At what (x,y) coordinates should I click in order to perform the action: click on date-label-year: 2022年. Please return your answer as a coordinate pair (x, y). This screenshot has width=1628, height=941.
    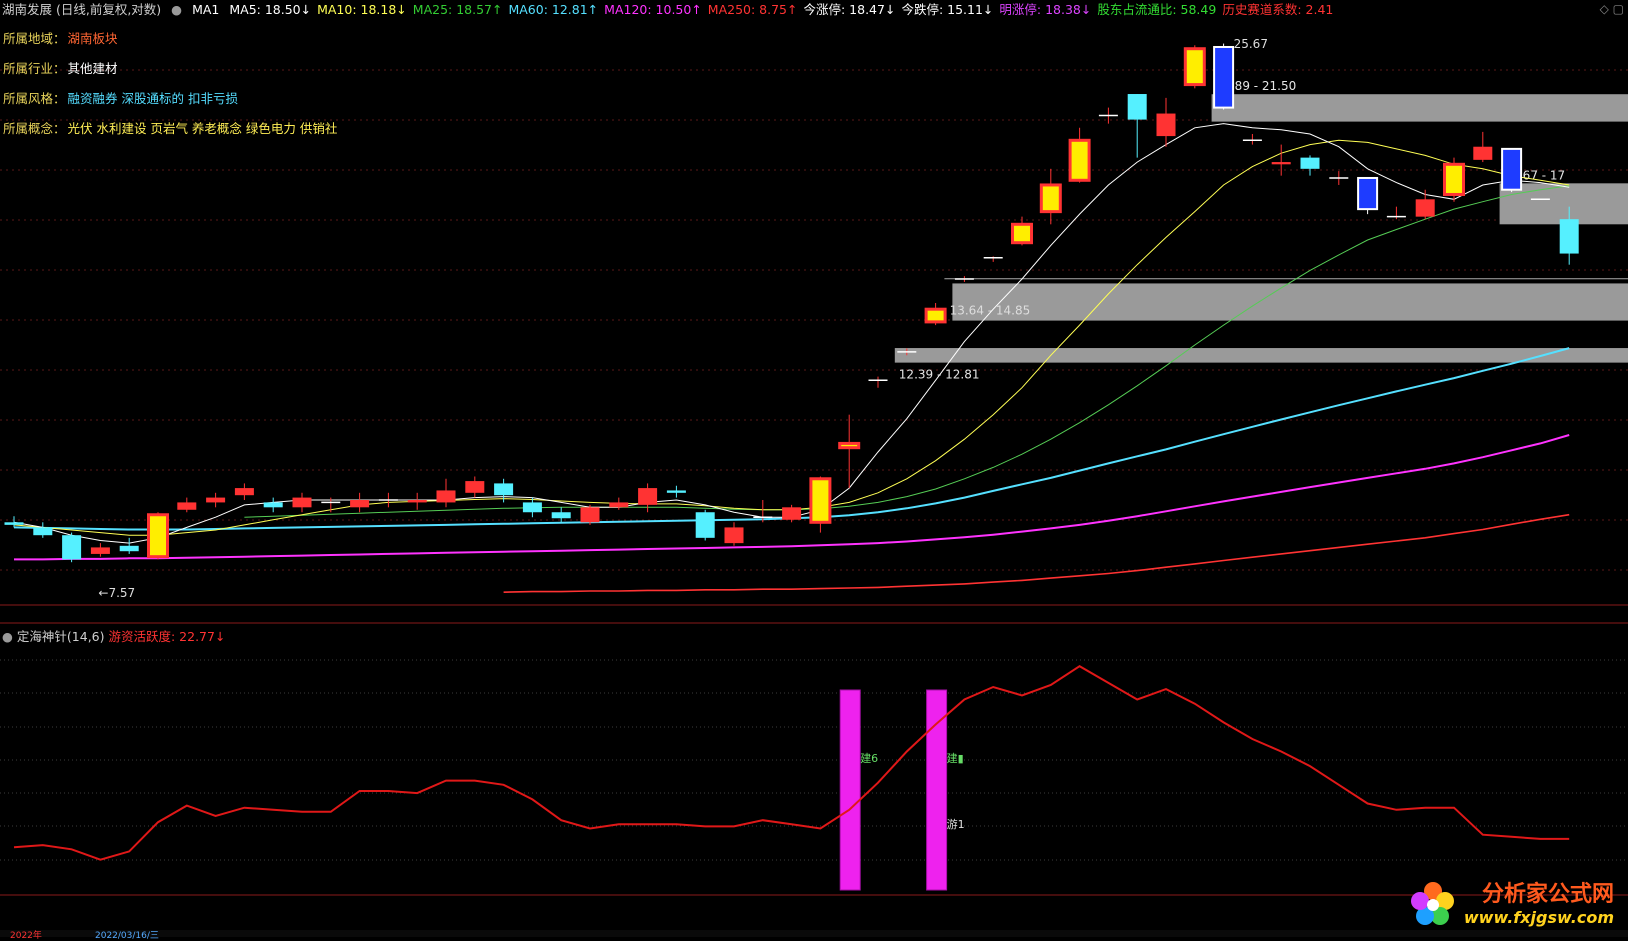
    Looking at the image, I should click on (26, 936).